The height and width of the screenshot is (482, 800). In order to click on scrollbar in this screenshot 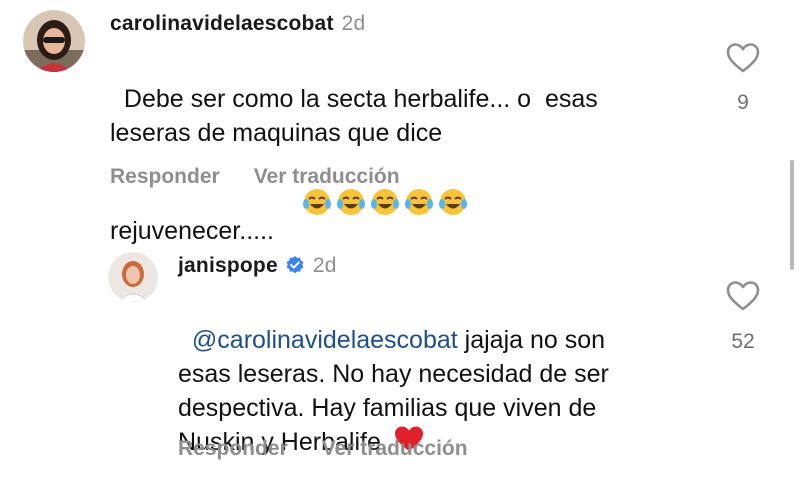, I will do `click(792, 215)`.